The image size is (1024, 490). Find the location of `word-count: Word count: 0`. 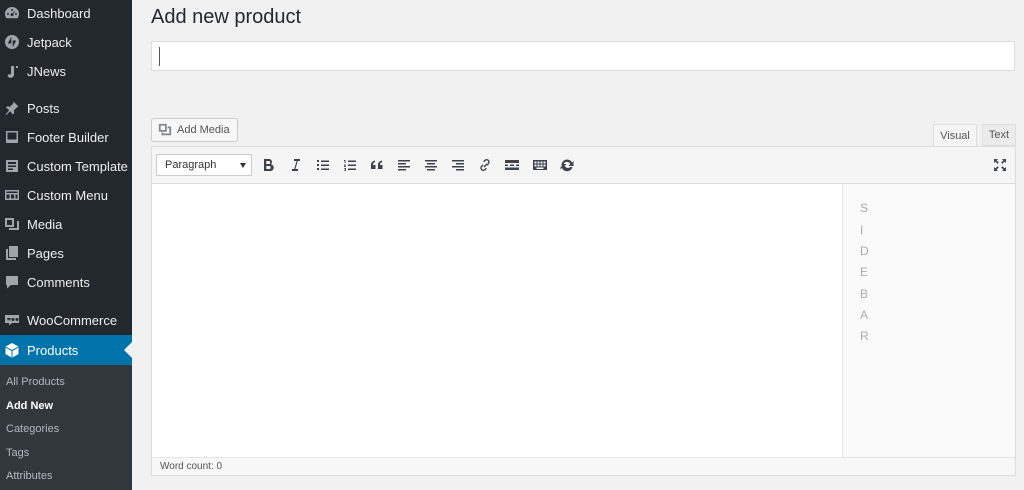

word-count: Word count: 0 is located at coordinates (191, 466).